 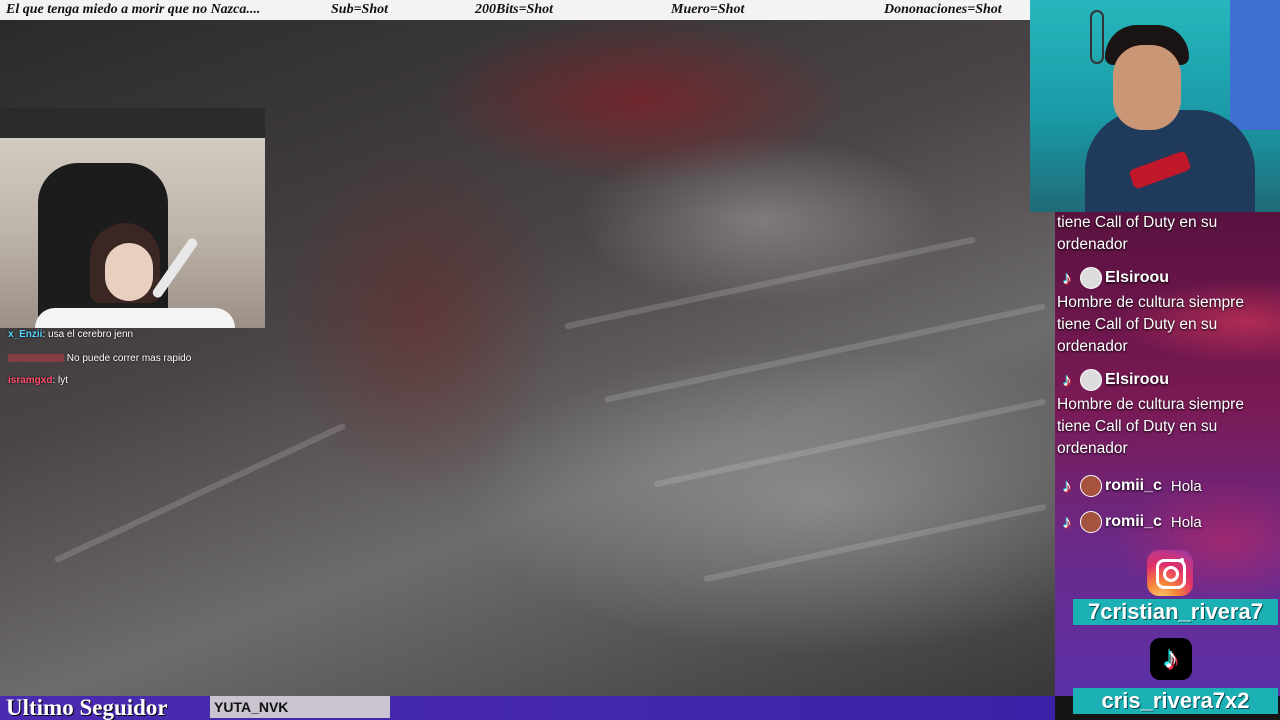 I want to click on last-follower-name: YUTA_NVK, so click(x=251, y=707).